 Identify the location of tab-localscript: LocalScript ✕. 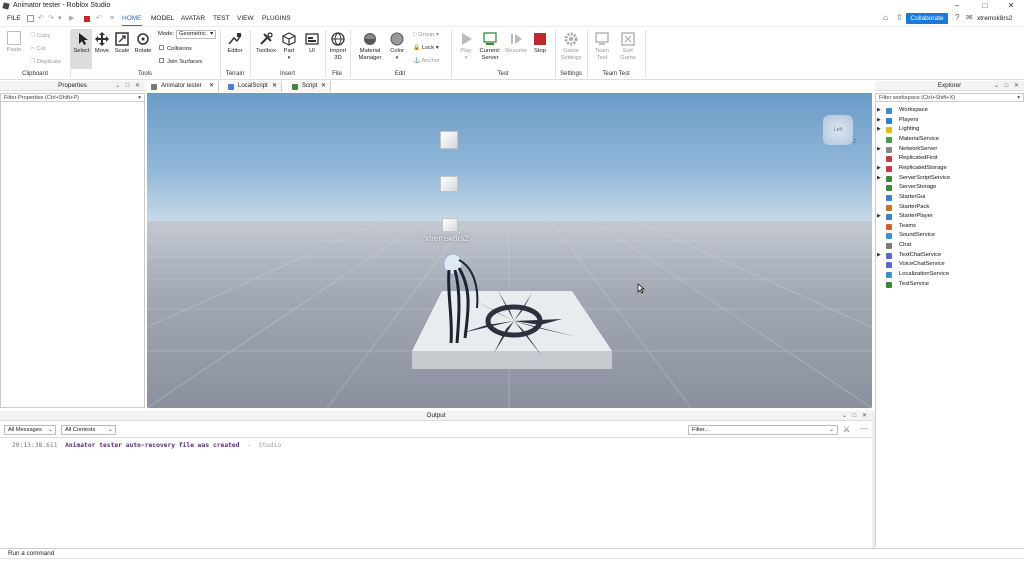
(253, 86).